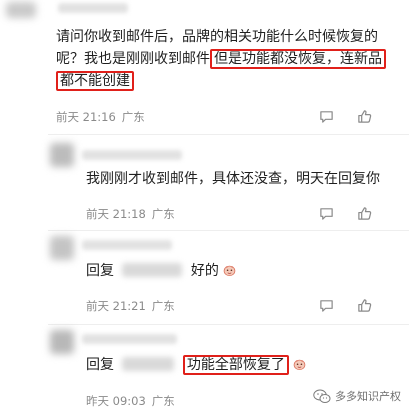 This screenshot has width=409, height=413. I want to click on comment-1-line-3: 都不能创建, so click(228, 81).